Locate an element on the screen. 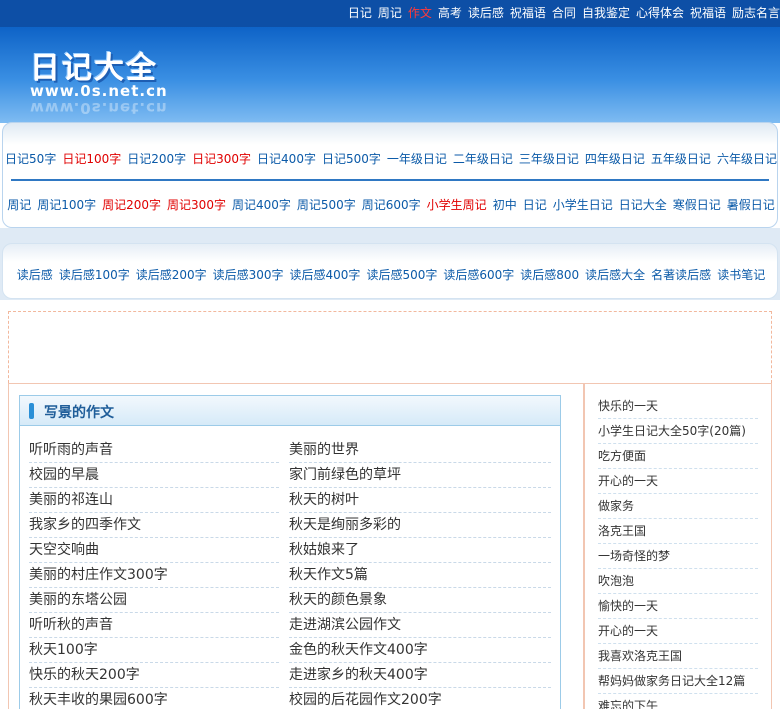 Image resolution: width=780 pixels, height=709 pixels. article-link: 美丽的东塔公园 is located at coordinates (154, 600).